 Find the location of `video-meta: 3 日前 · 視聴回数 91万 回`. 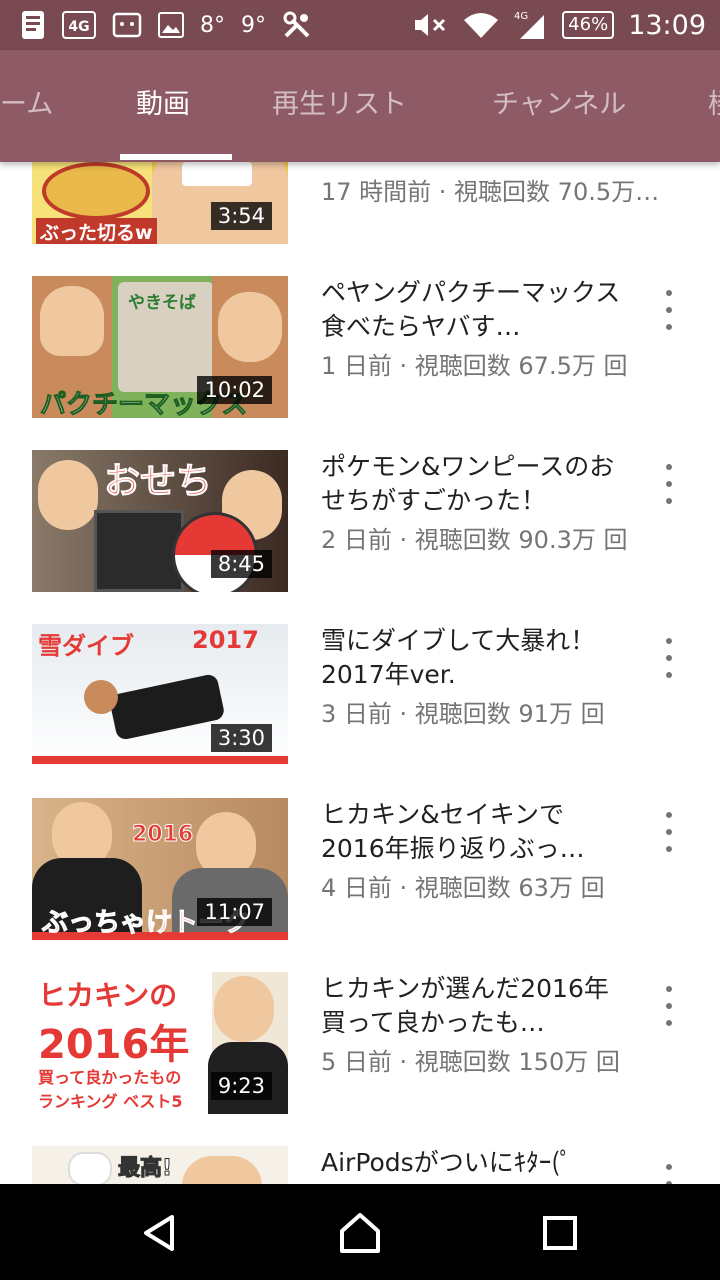

video-meta: 3 日前 · 視聴回数 91万 回 is located at coordinates (463, 714).